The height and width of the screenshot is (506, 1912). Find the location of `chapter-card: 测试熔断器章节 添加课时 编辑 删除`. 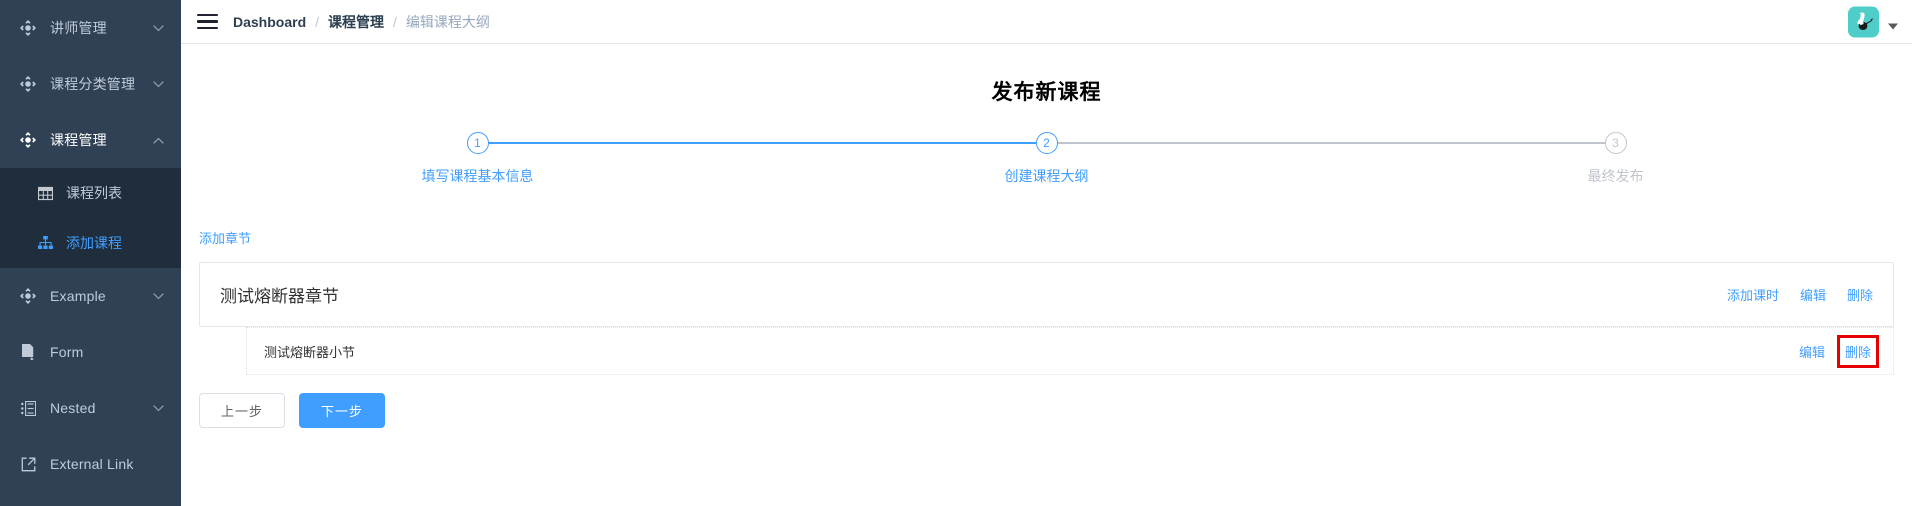

chapter-card: 测试熔断器章节 添加课时 编辑 删除 is located at coordinates (1046, 294).